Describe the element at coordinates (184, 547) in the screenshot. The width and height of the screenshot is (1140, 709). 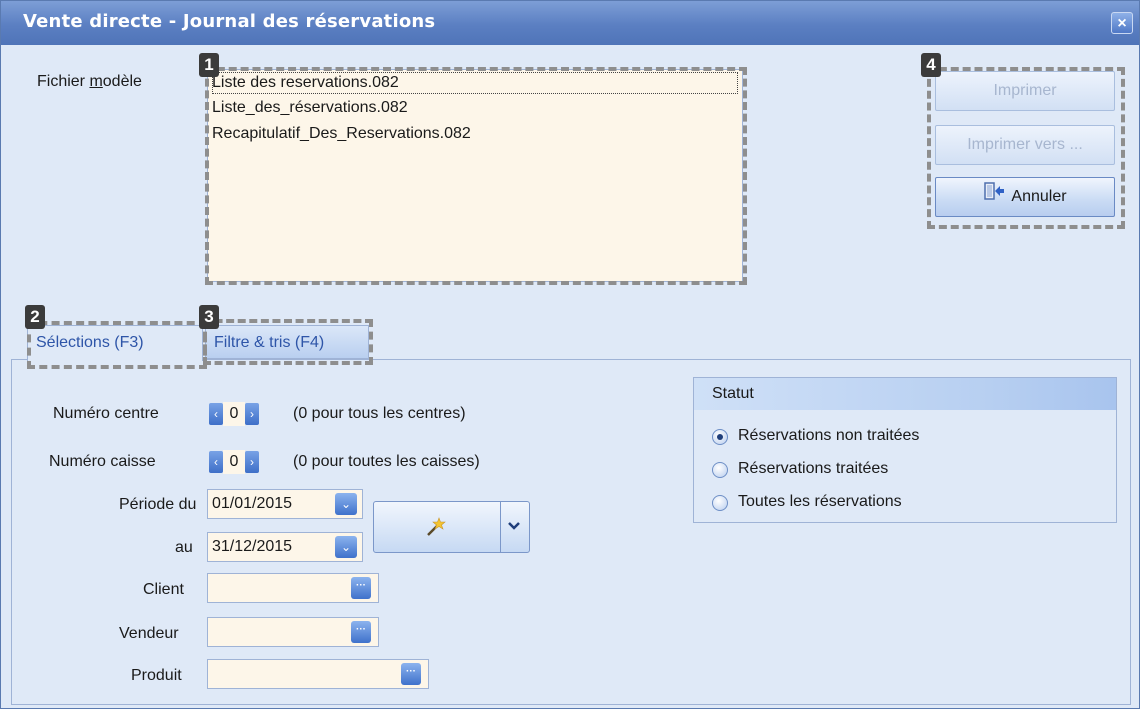
I see `period-to-label: au` at that location.